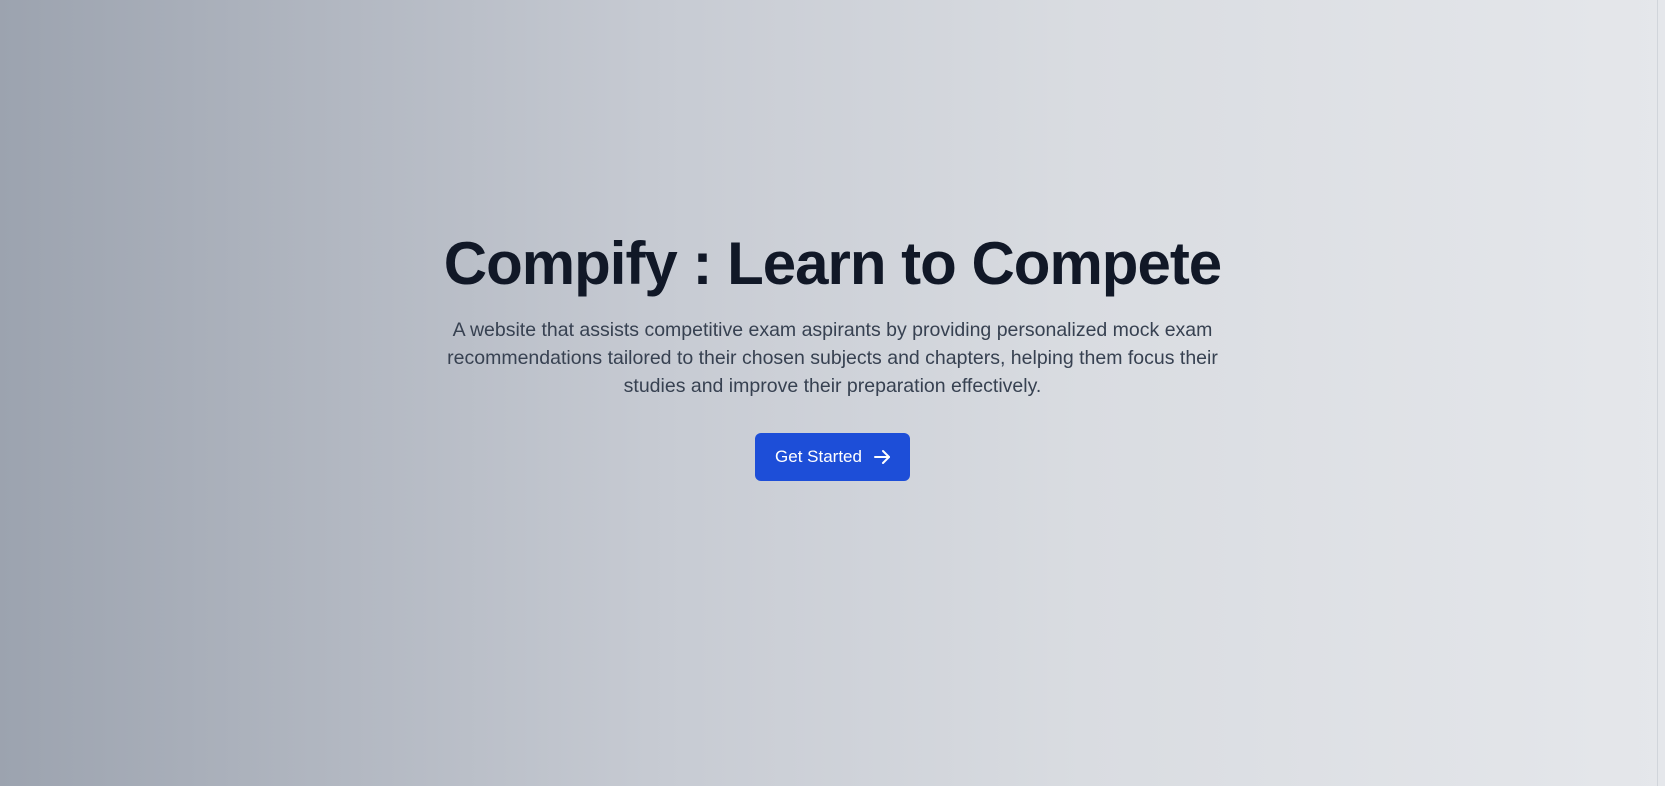 This screenshot has height=786, width=1665. I want to click on page-title: Compify : Learn to Compete, so click(832, 263).